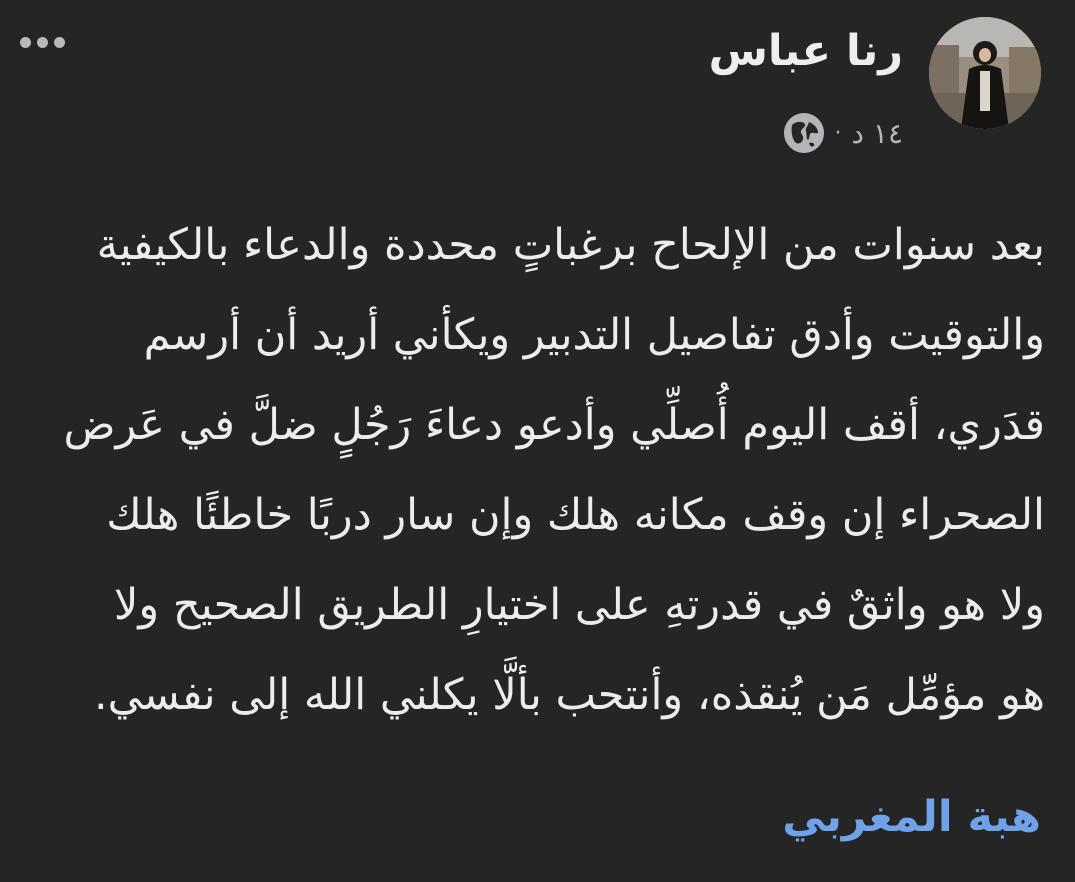  I want to click on author-name: رنا عباس, so click(806, 52).